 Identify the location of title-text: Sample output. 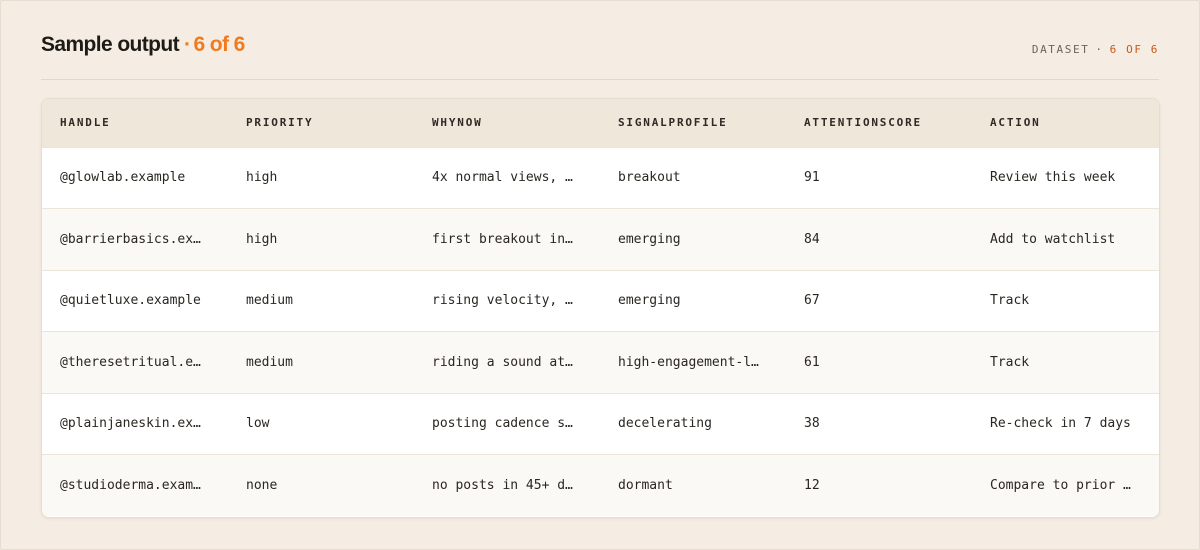
(110, 44).